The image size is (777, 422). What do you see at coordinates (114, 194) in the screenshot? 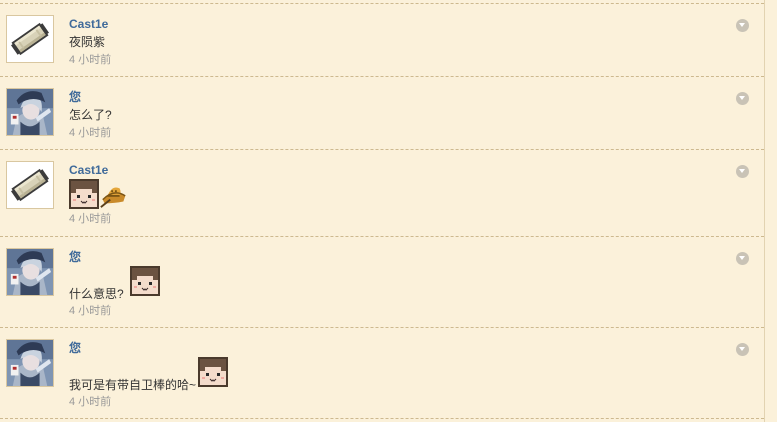
I see `safari-hat-emoticon` at bounding box center [114, 194].